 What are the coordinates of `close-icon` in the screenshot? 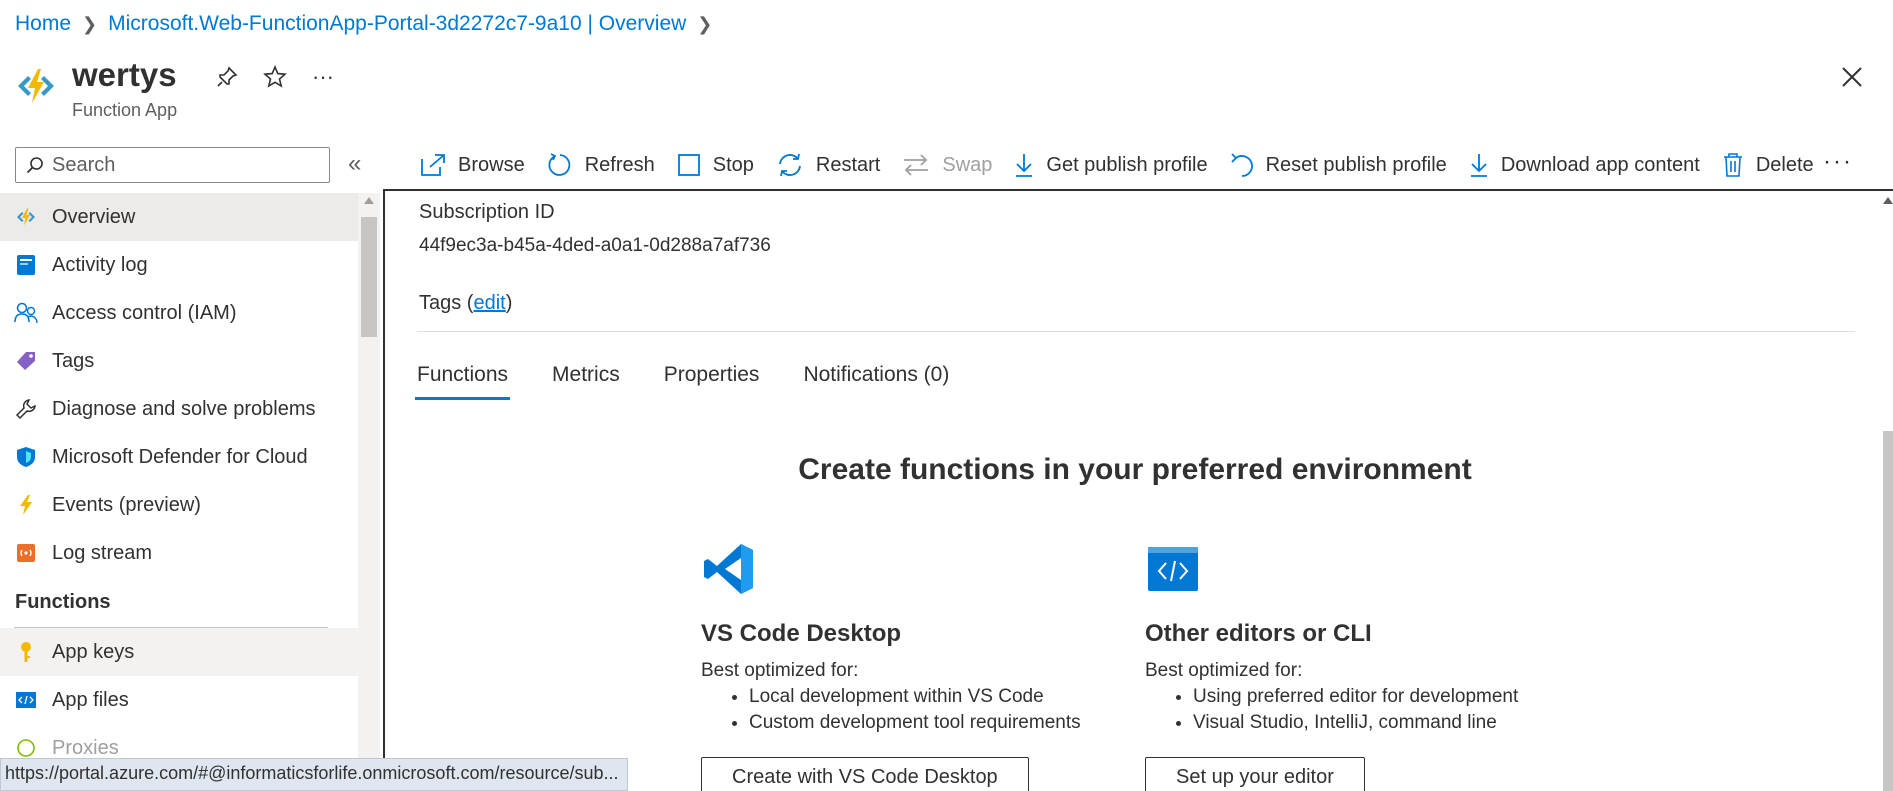 It's located at (1852, 77).